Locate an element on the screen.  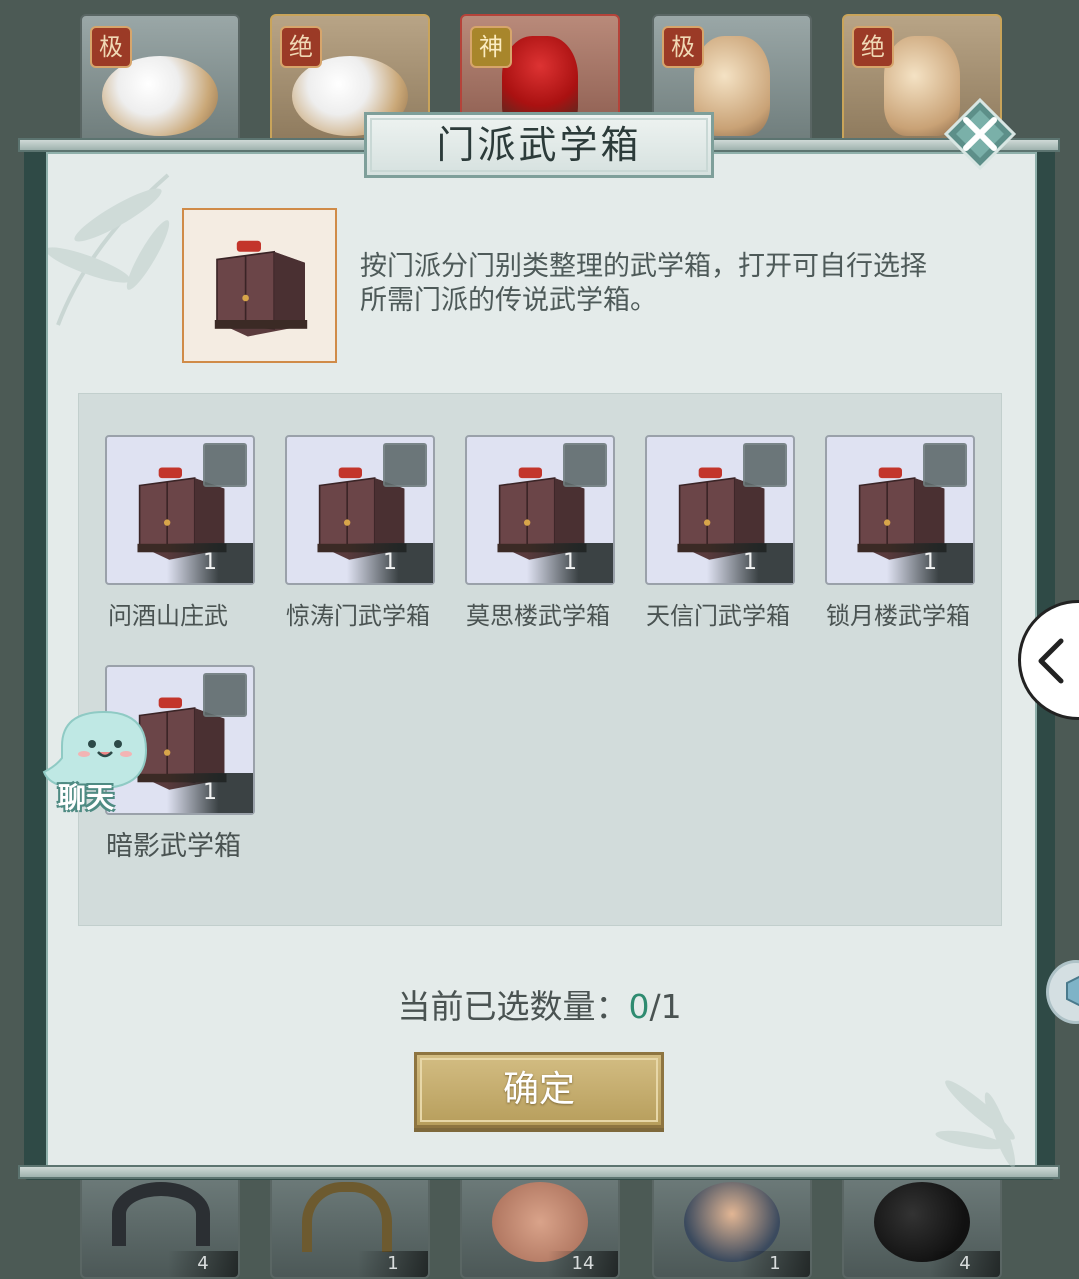
featured-item-icon-frame is located at coordinates (259, 285).